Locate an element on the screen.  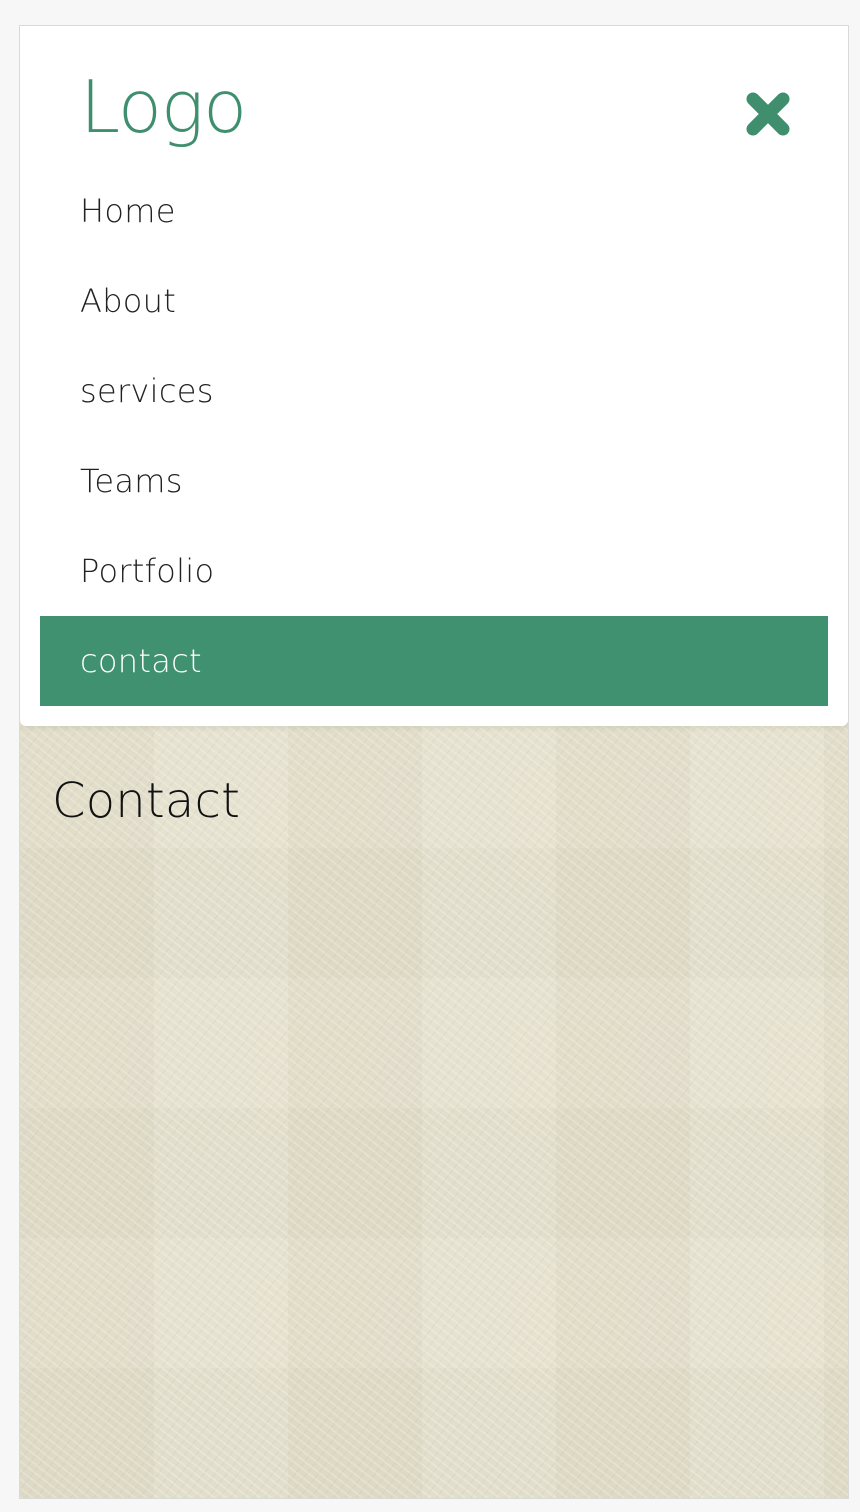
nav-item-teams: Teams is located at coordinates (434, 481).